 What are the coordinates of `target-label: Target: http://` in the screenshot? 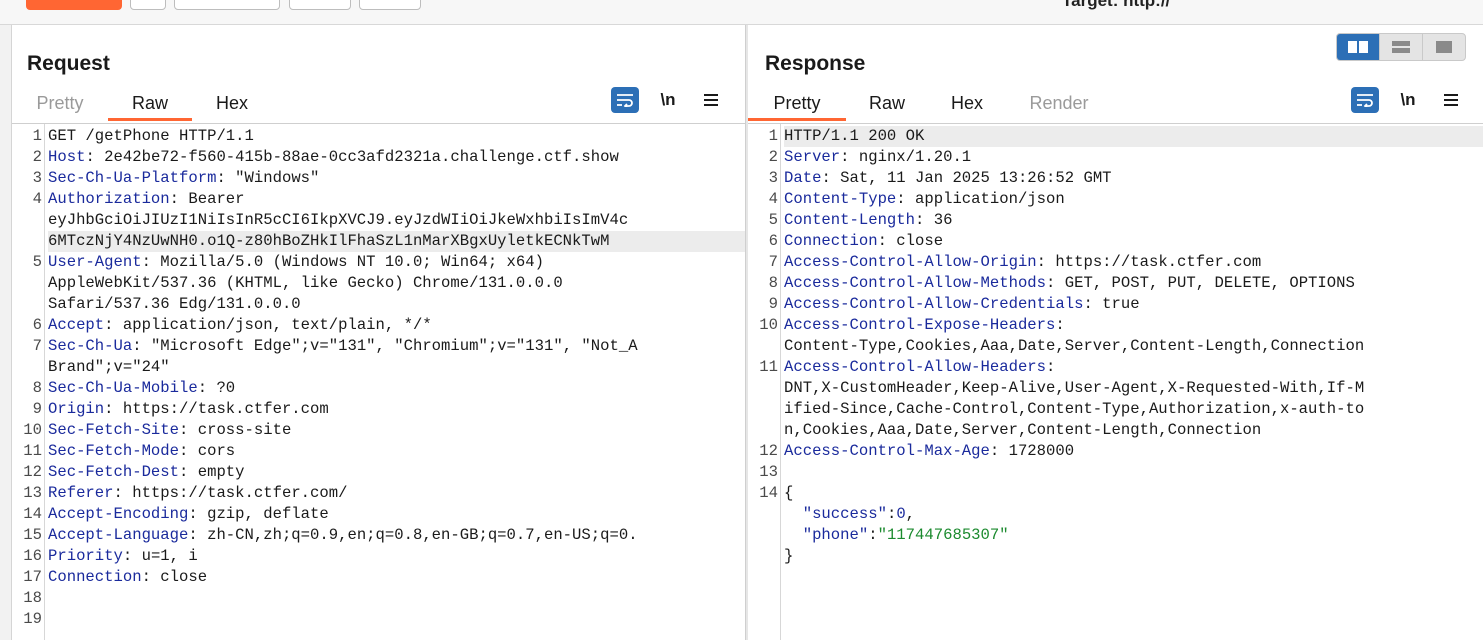 It's located at (1116, 5).